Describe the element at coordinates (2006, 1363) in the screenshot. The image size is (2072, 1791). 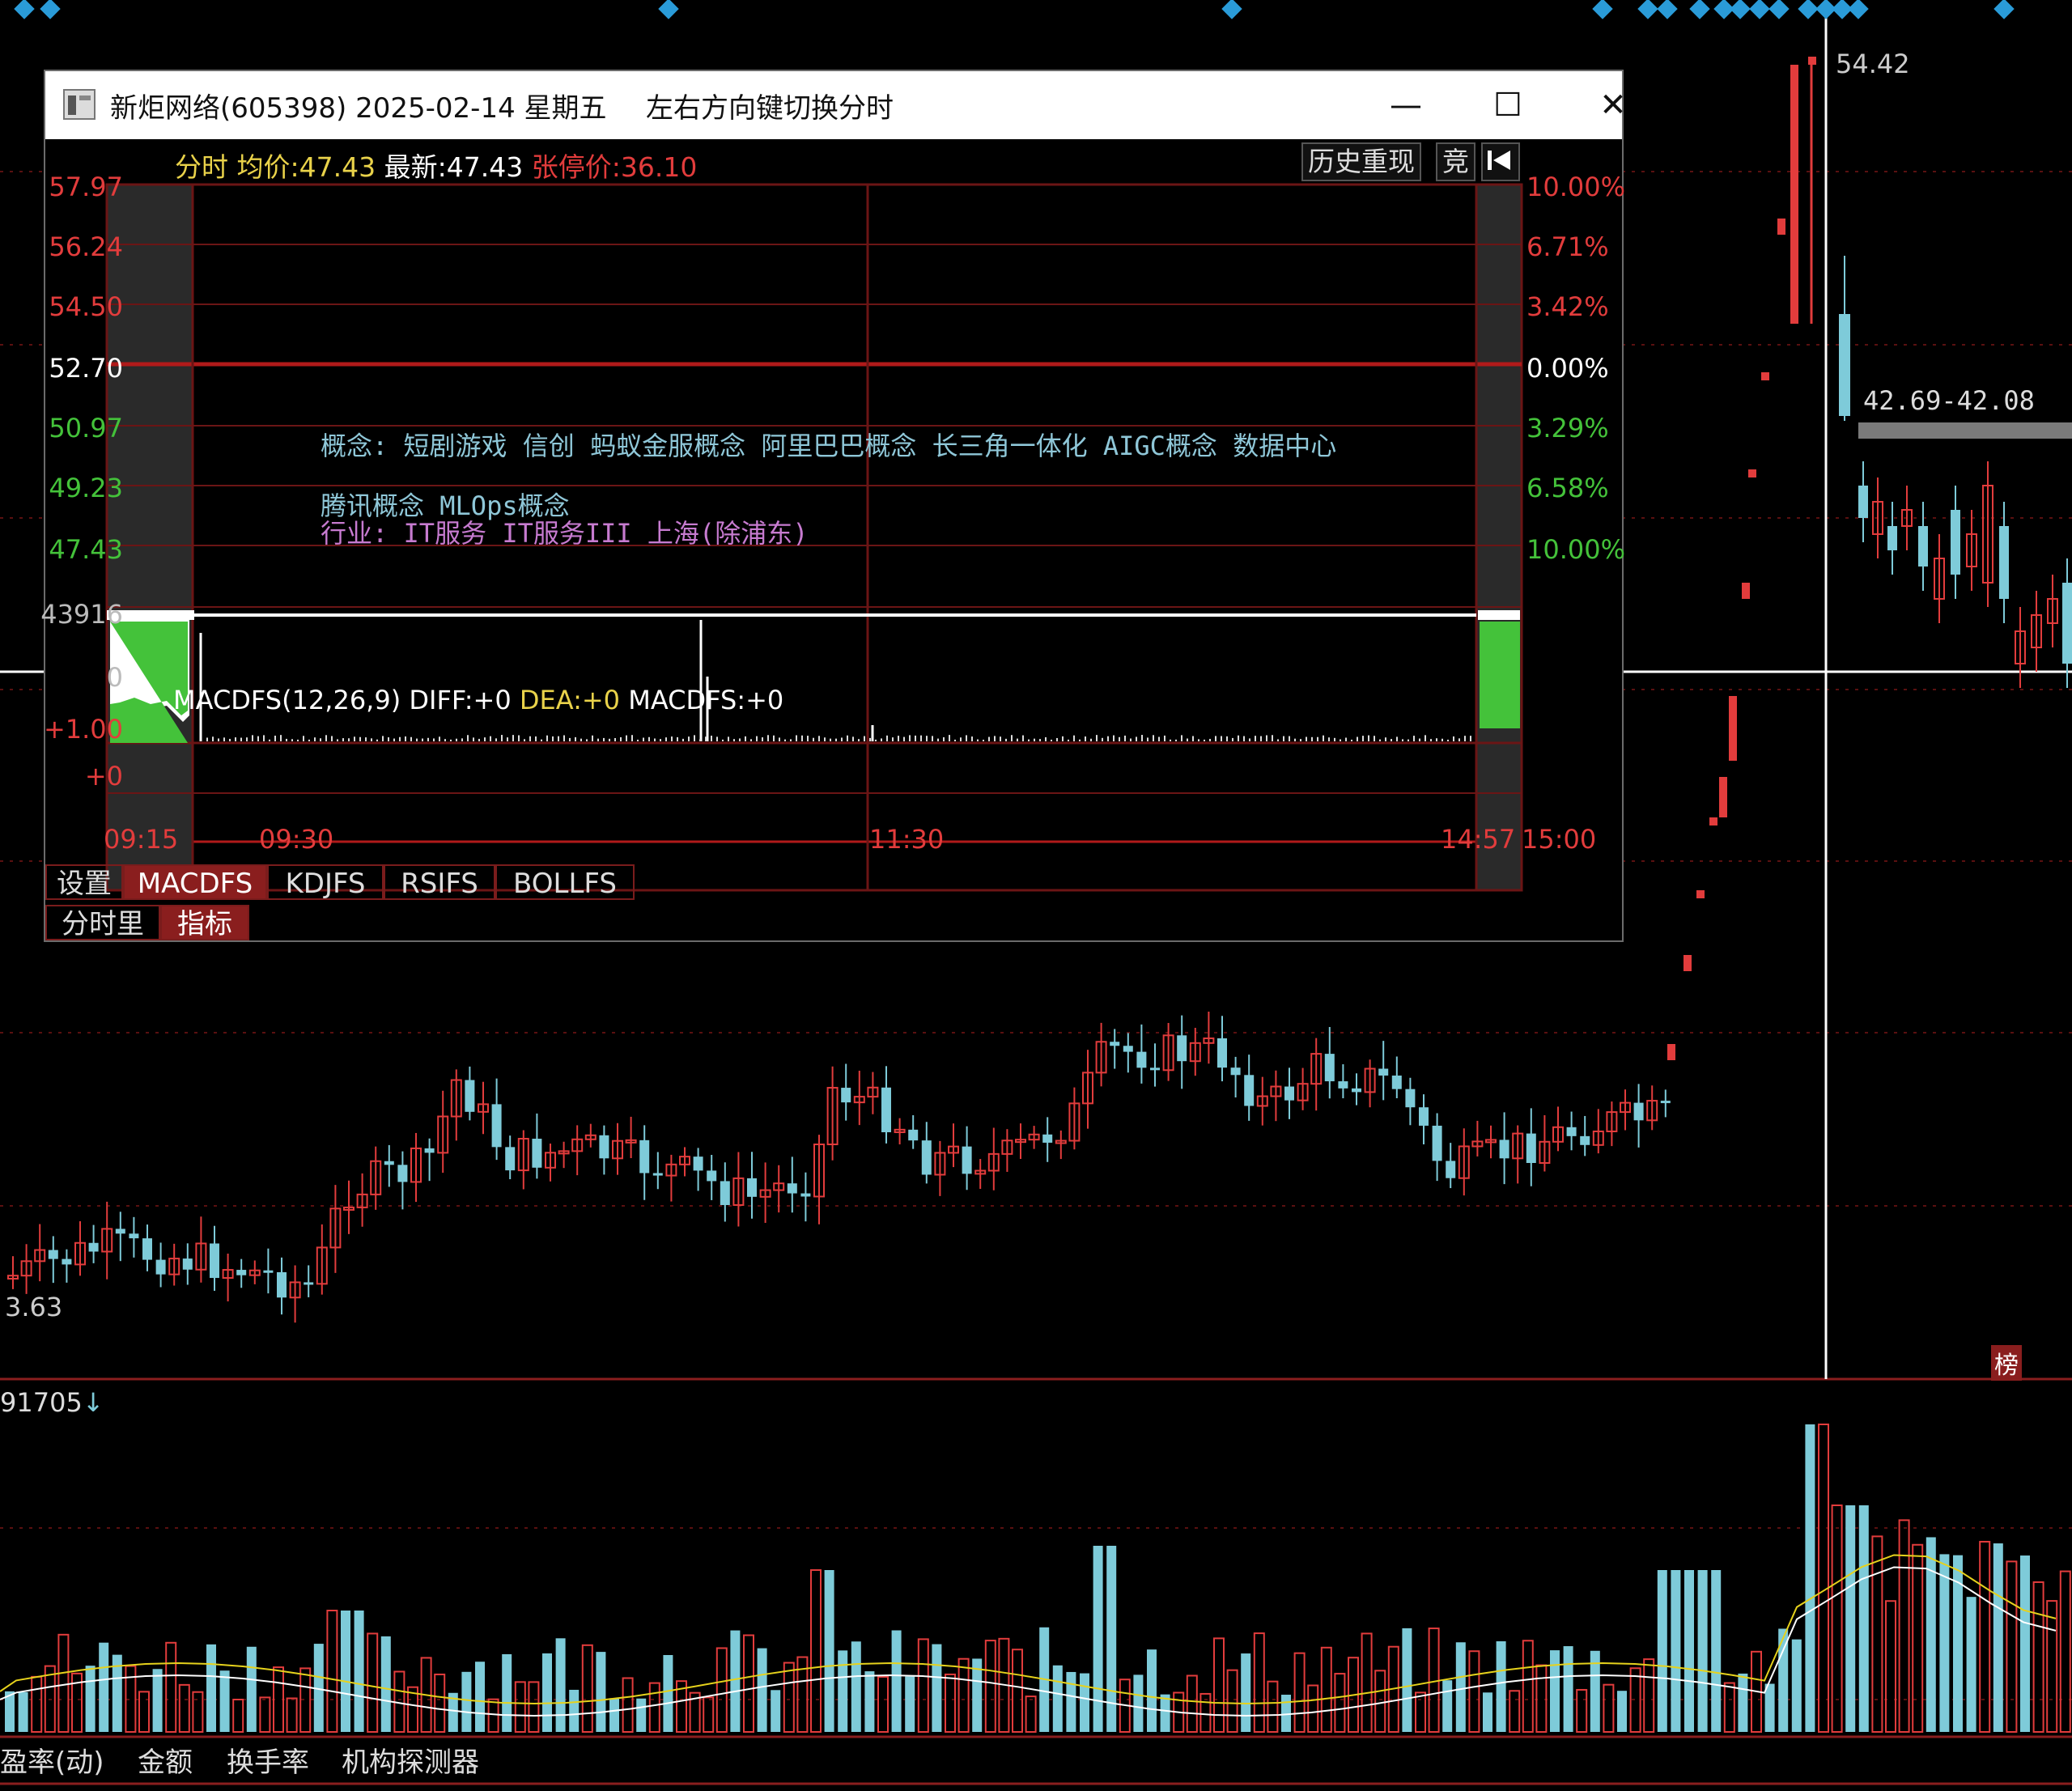
I see `list-badge: 榜` at that location.